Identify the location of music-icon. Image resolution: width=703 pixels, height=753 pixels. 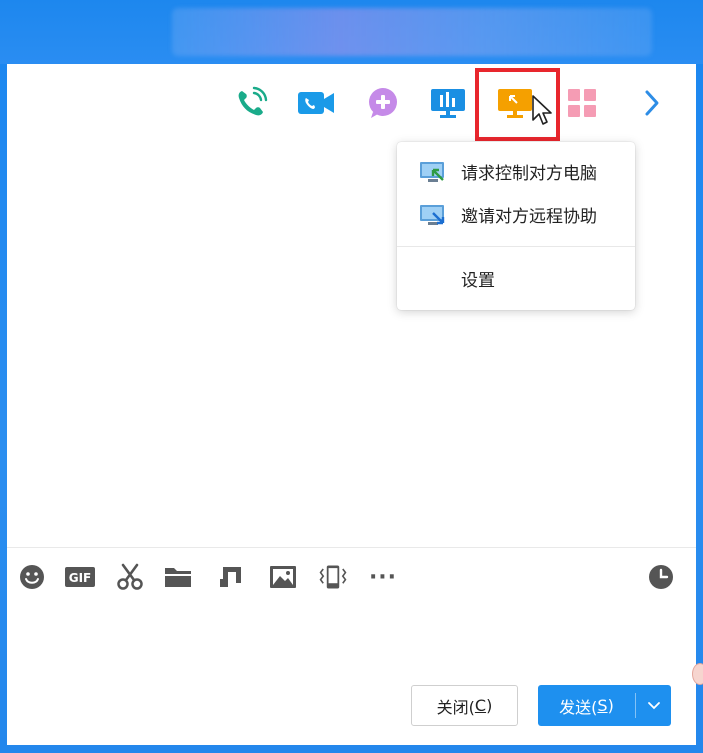
(230, 577).